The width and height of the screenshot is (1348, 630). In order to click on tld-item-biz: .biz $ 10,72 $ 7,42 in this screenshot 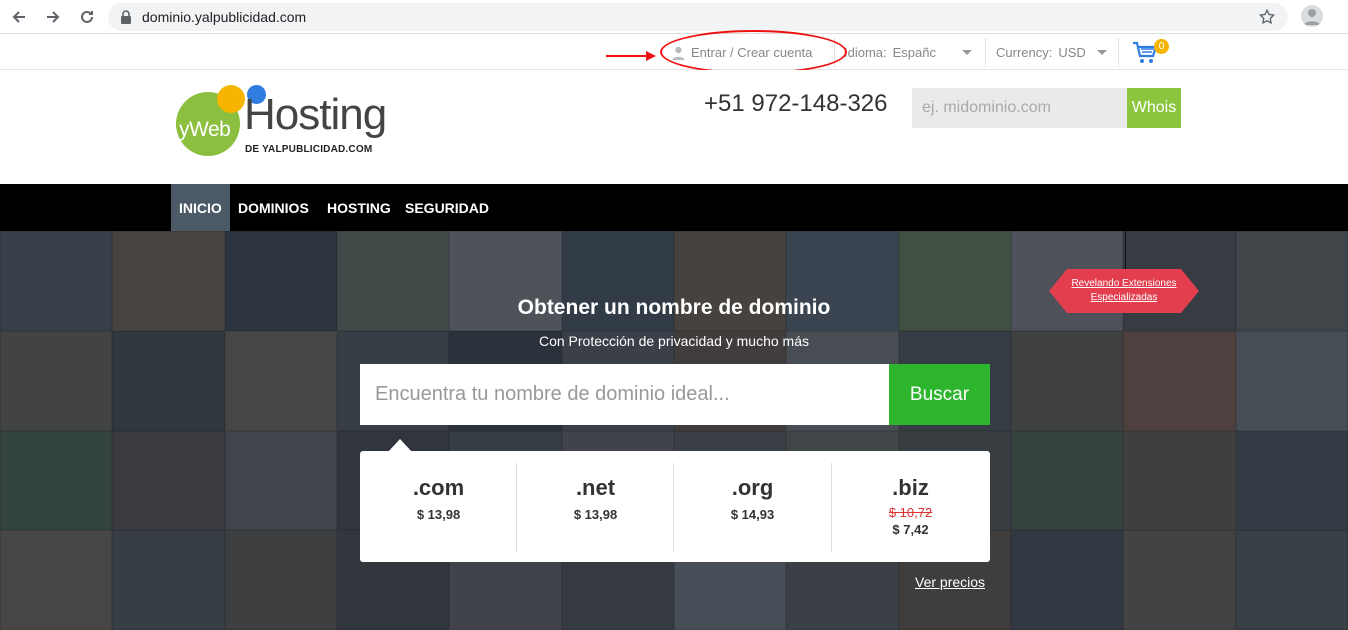, I will do `click(910, 507)`.